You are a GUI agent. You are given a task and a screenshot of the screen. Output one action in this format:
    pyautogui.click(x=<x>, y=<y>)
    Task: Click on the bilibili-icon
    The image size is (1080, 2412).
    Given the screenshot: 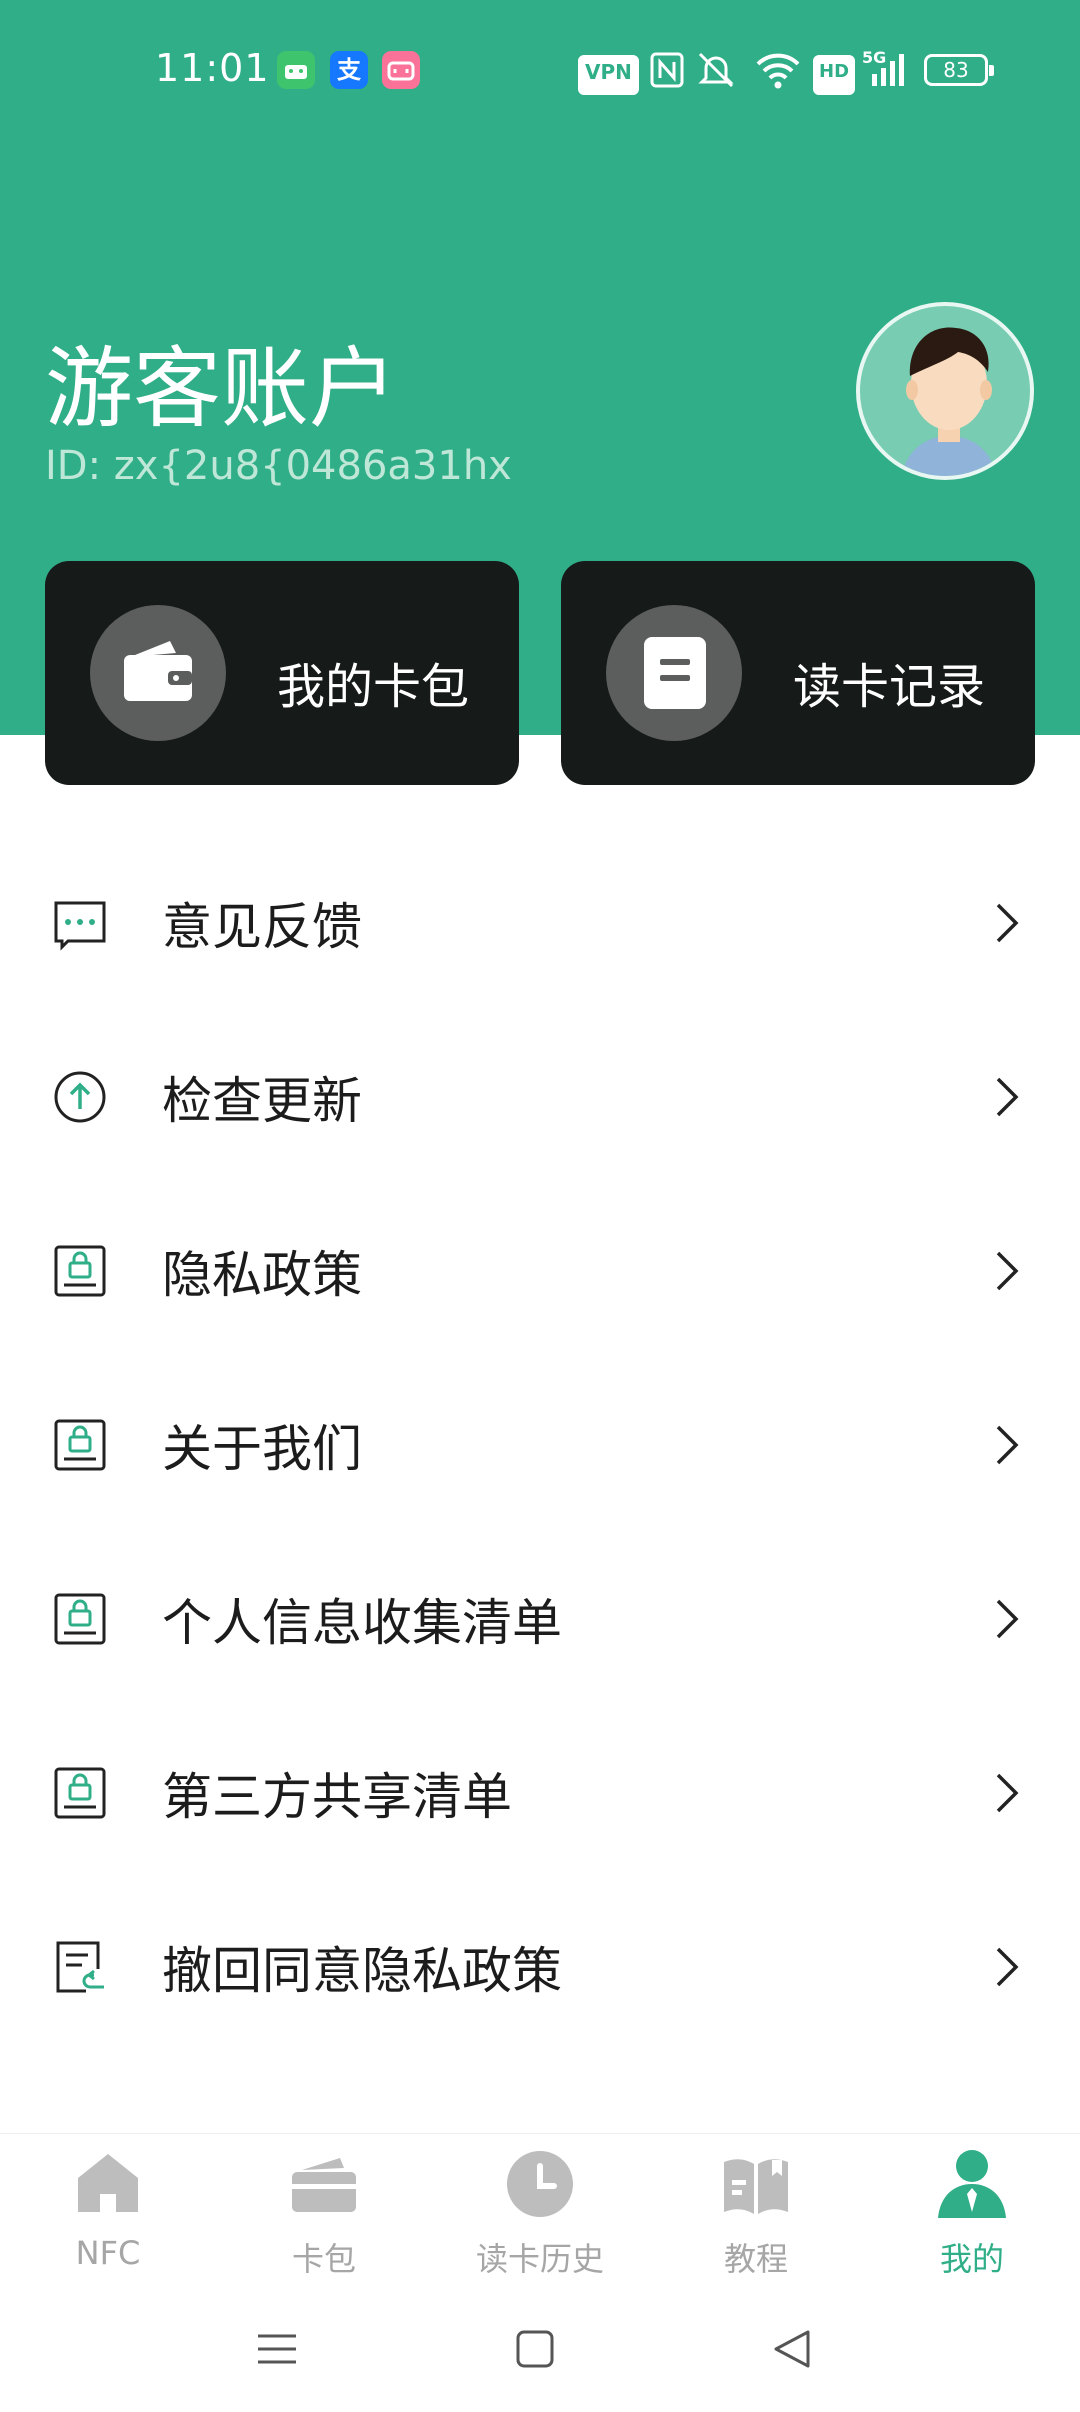 What is the action you would take?
    pyautogui.click(x=401, y=70)
    